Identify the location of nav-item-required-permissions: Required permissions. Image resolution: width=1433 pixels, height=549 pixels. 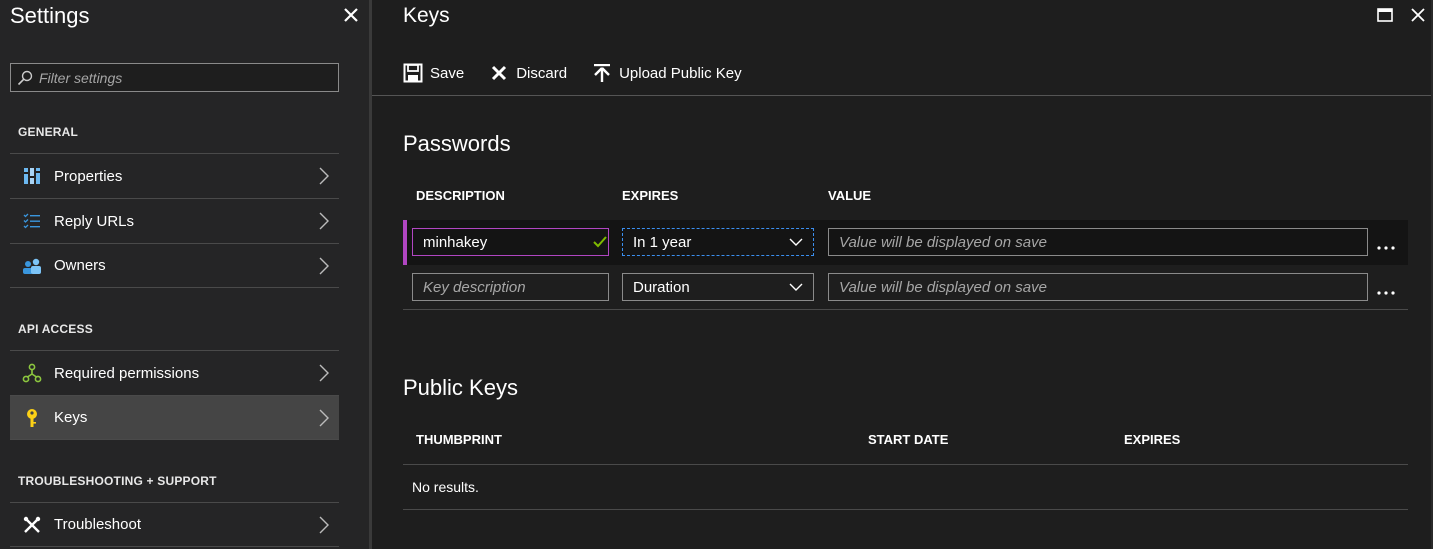
(174, 372).